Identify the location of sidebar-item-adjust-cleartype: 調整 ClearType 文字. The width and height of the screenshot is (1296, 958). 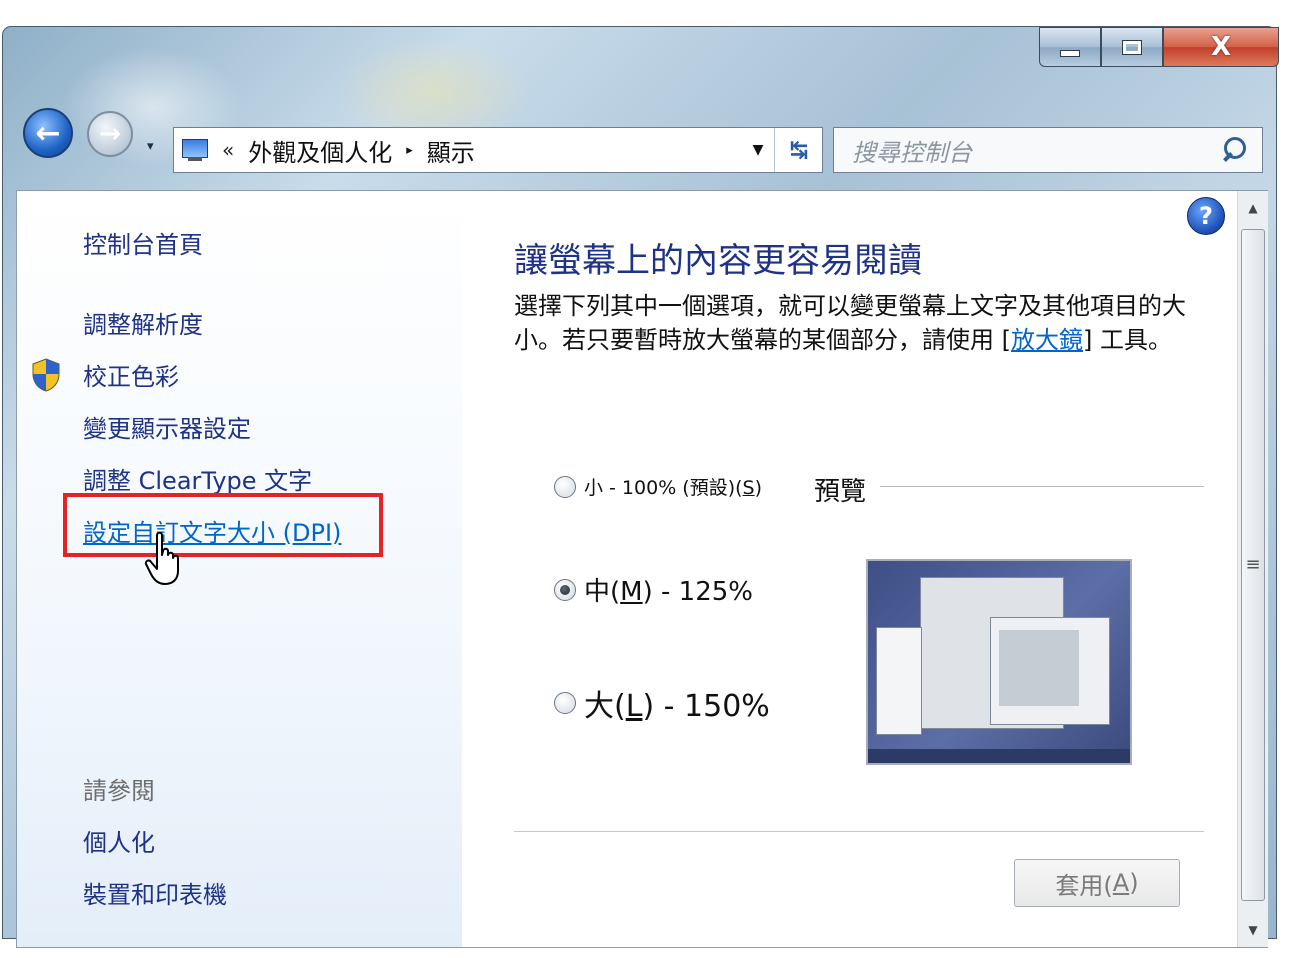
(197, 478).